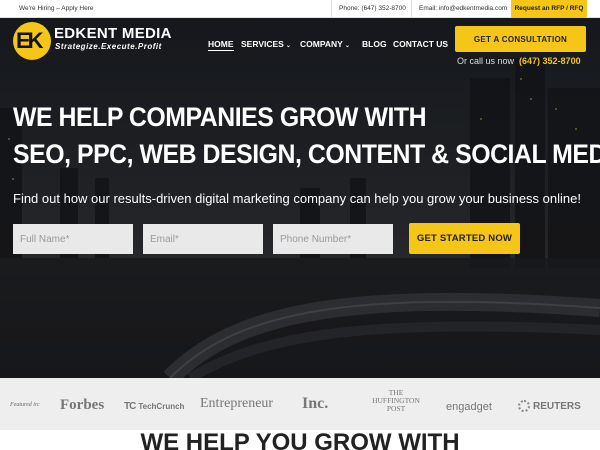  I want to click on hiring-link: We're Hiring – Apply Here, so click(56, 8).